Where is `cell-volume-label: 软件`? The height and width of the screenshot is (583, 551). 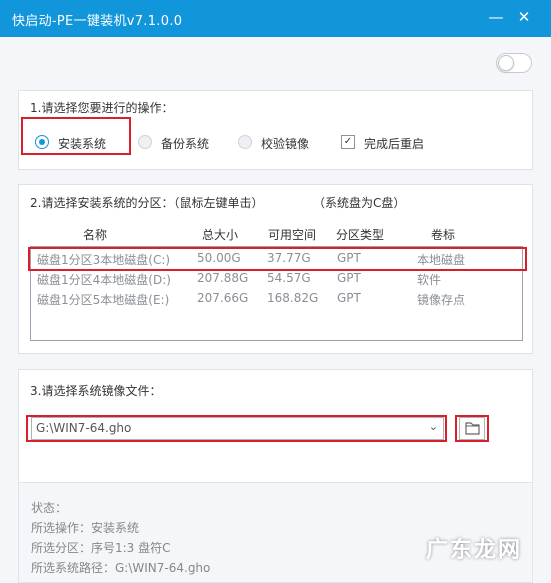 cell-volume-label: 软件 is located at coordinates (429, 280).